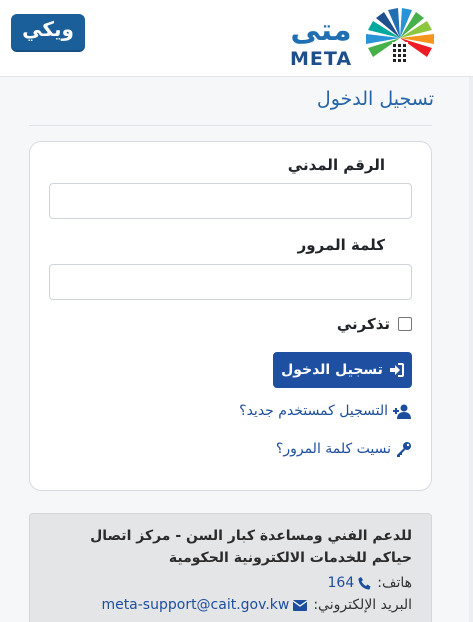 The width and height of the screenshot is (473, 622). What do you see at coordinates (195, 605) in the screenshot?
I see `email-value: meta-support@cait.gov.kw` at bounding box center [195, 605].